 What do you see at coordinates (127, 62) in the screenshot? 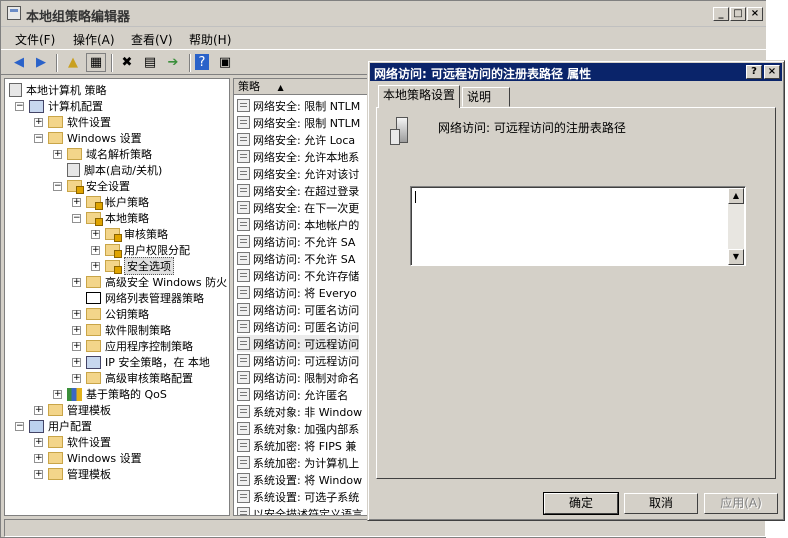
I see `delete-icon: ✖` at bounding box center [127, 62].